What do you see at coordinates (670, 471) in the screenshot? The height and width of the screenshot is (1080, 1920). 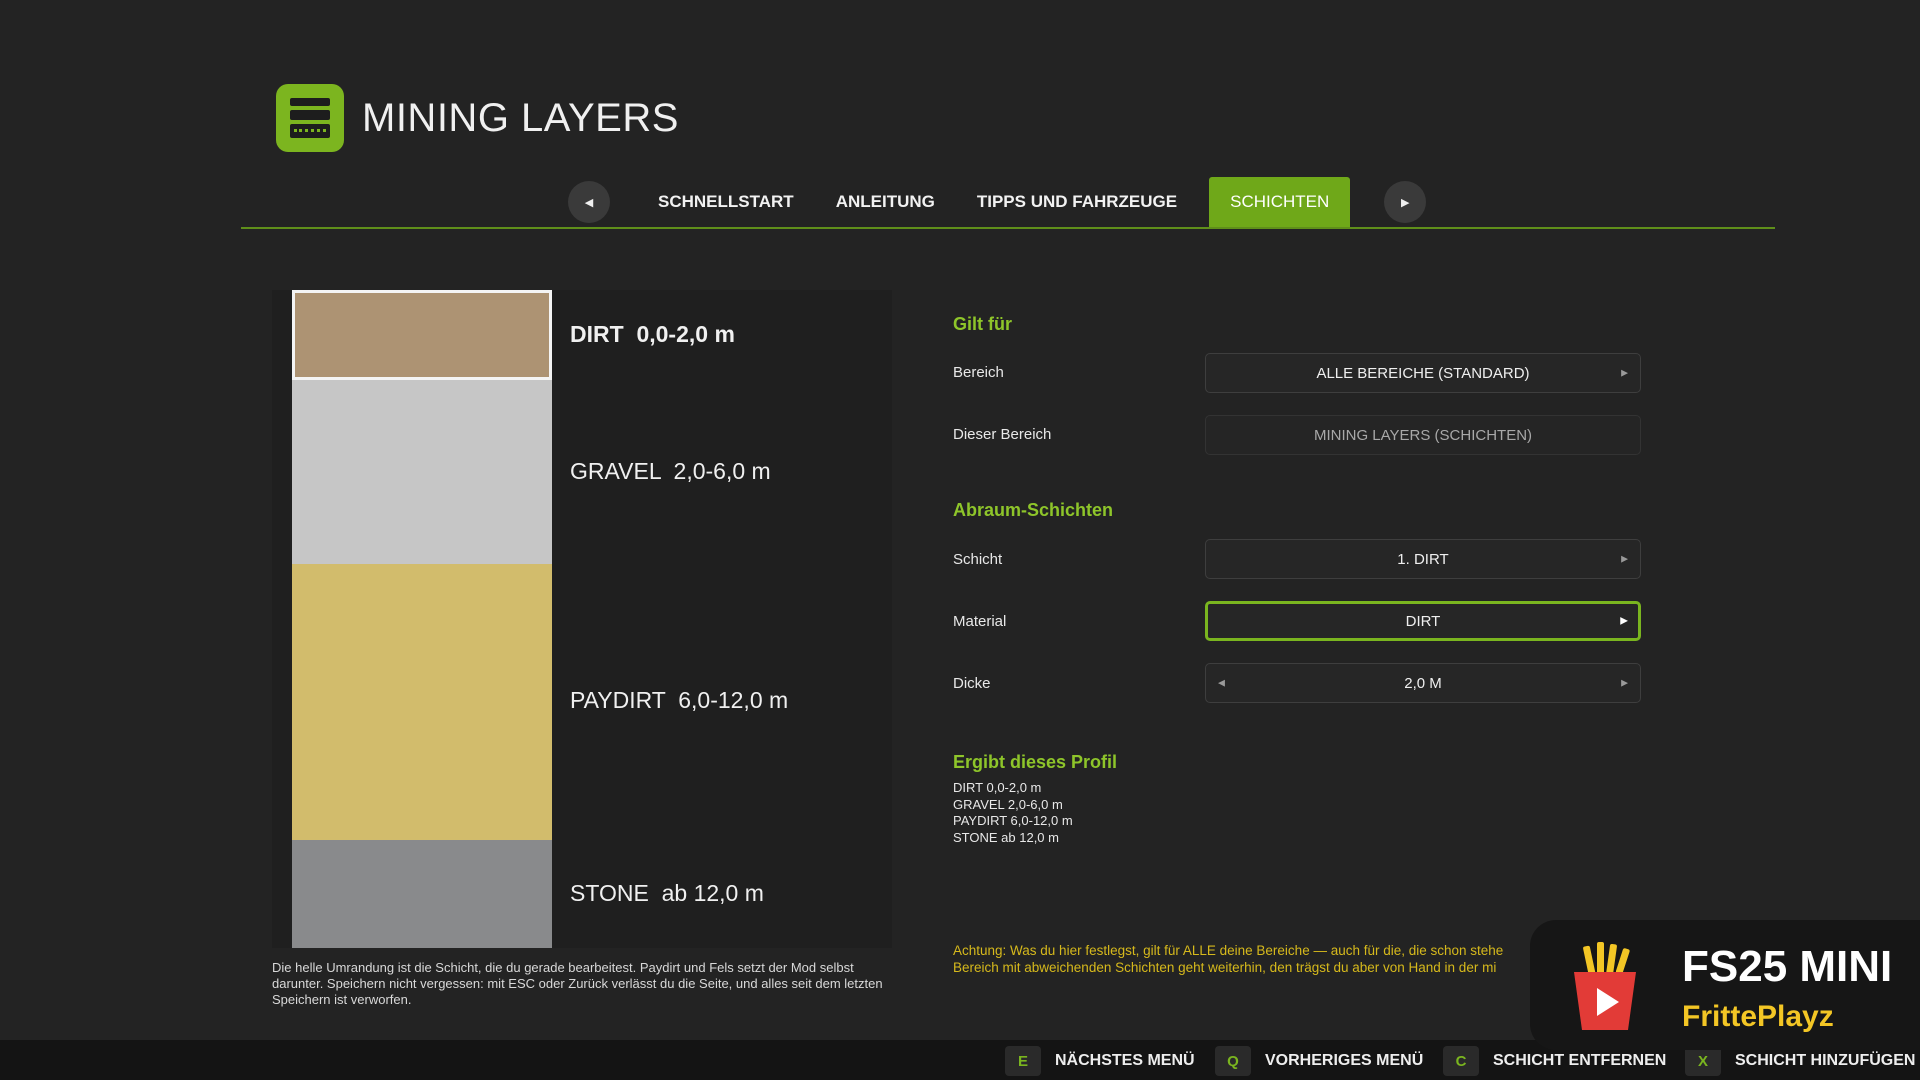 I see `layer-label-gravel: GRAVEL 2,0-6,0 m` at bounding box center [670, 471].